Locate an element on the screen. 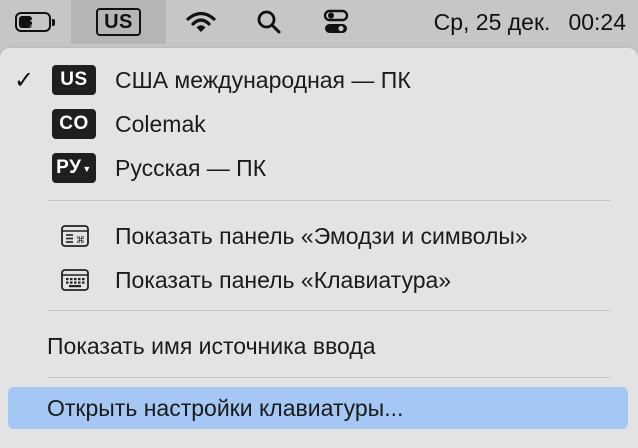 The height and width of the screenshot is (448, 638). wifi-icon is located at coordinates (201, 21).